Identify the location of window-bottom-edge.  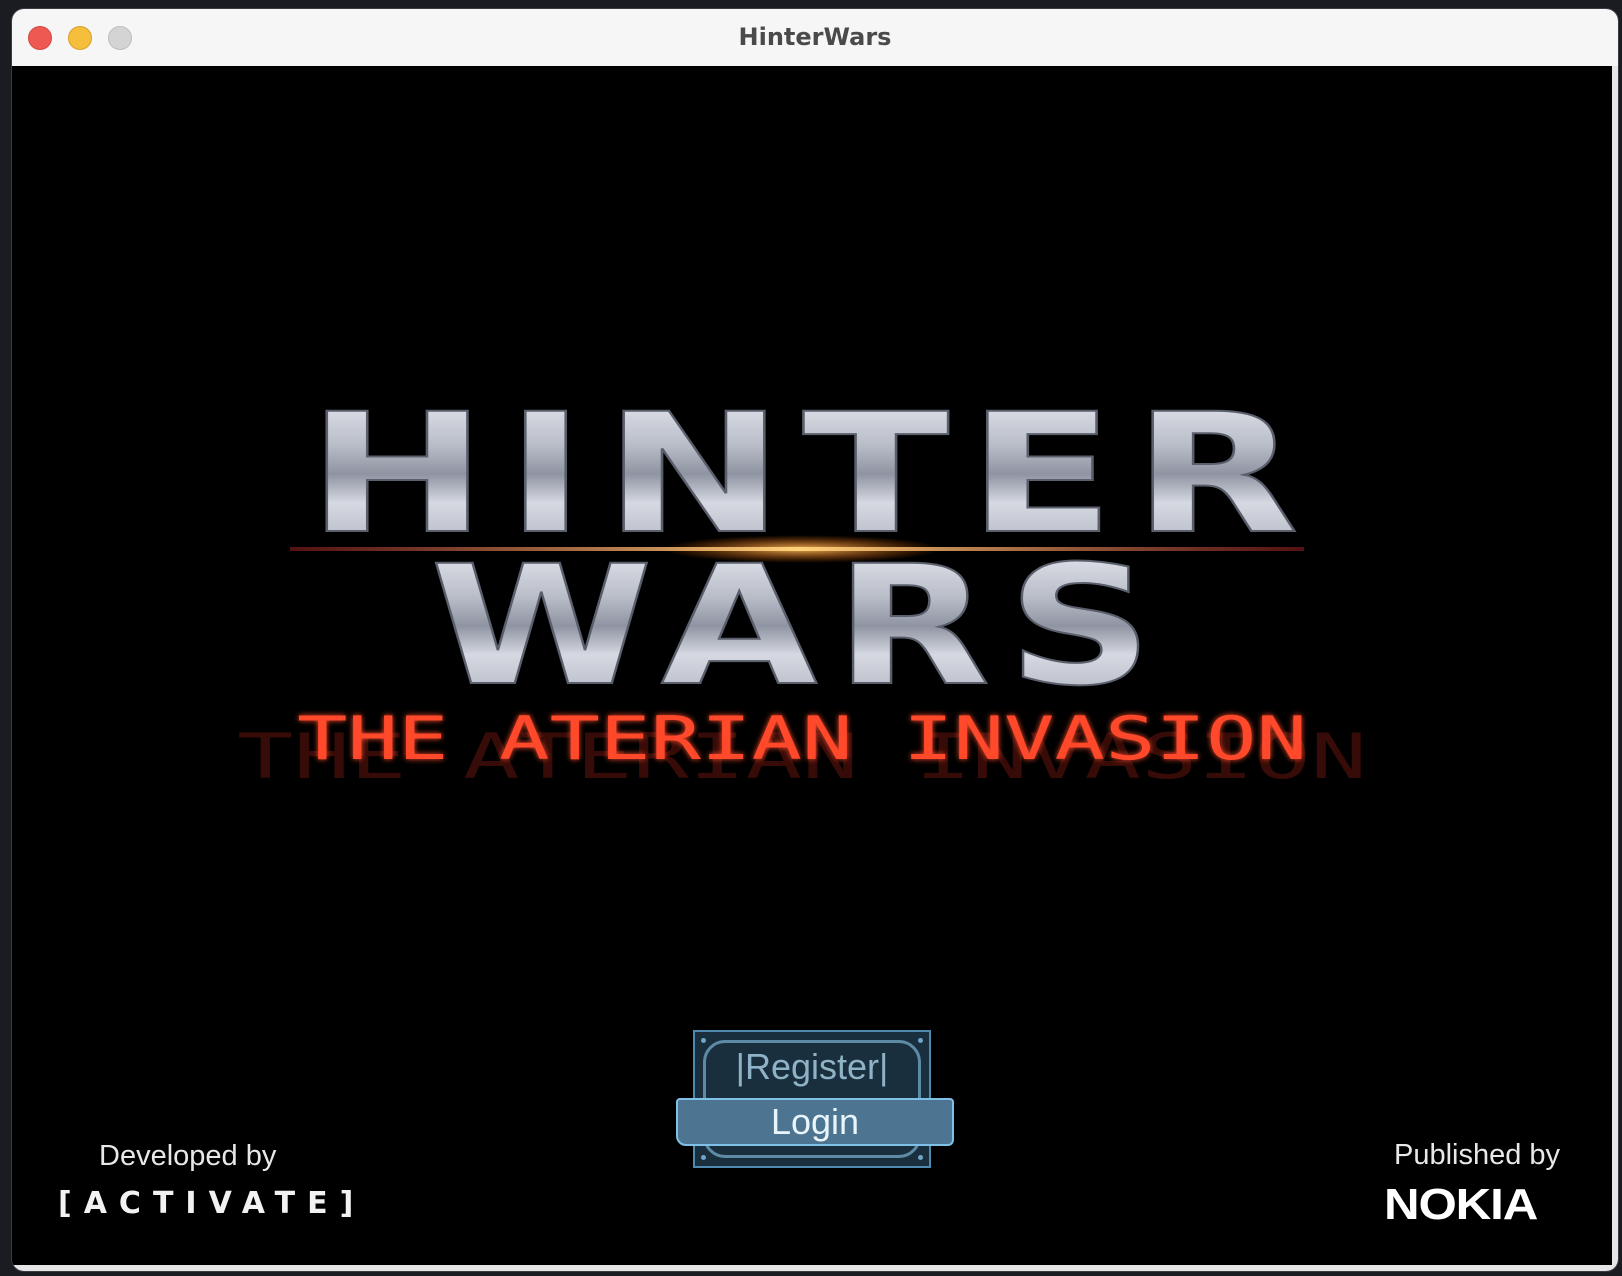
(815, 1268).